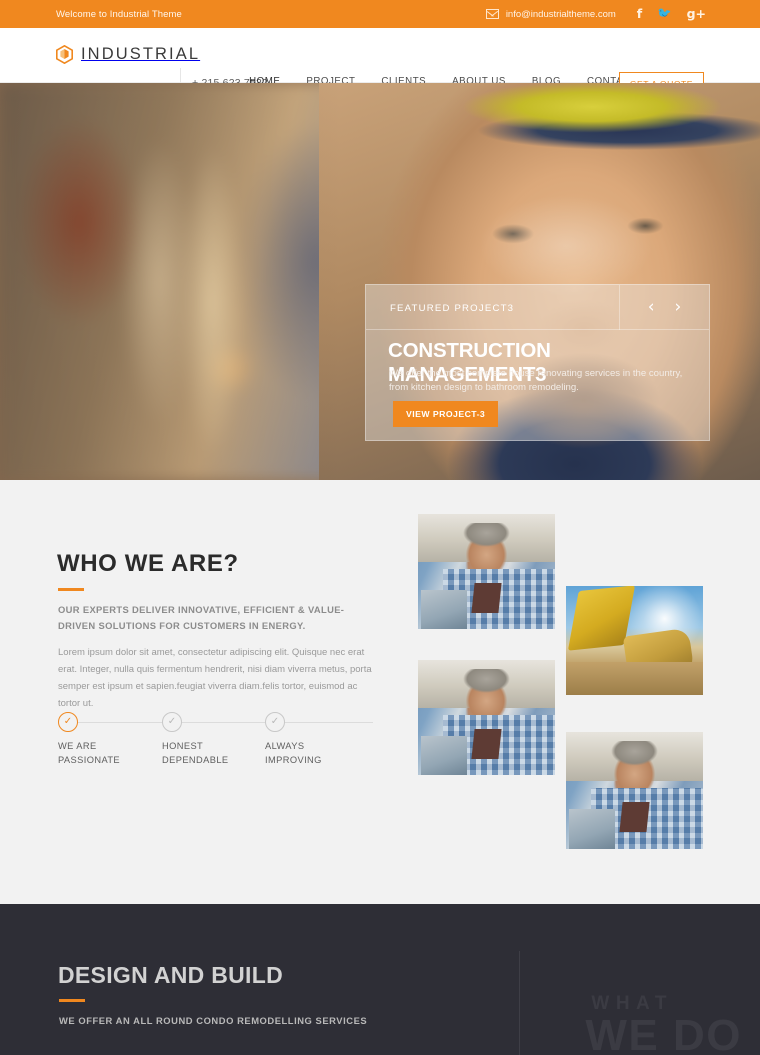 This screenshot has height=1055, width=760. What do you see at coordinates (446, 414) in the screenshot?
I see `view-project-button: VIEW PROJECT-3` at bounding box center [446, 414].